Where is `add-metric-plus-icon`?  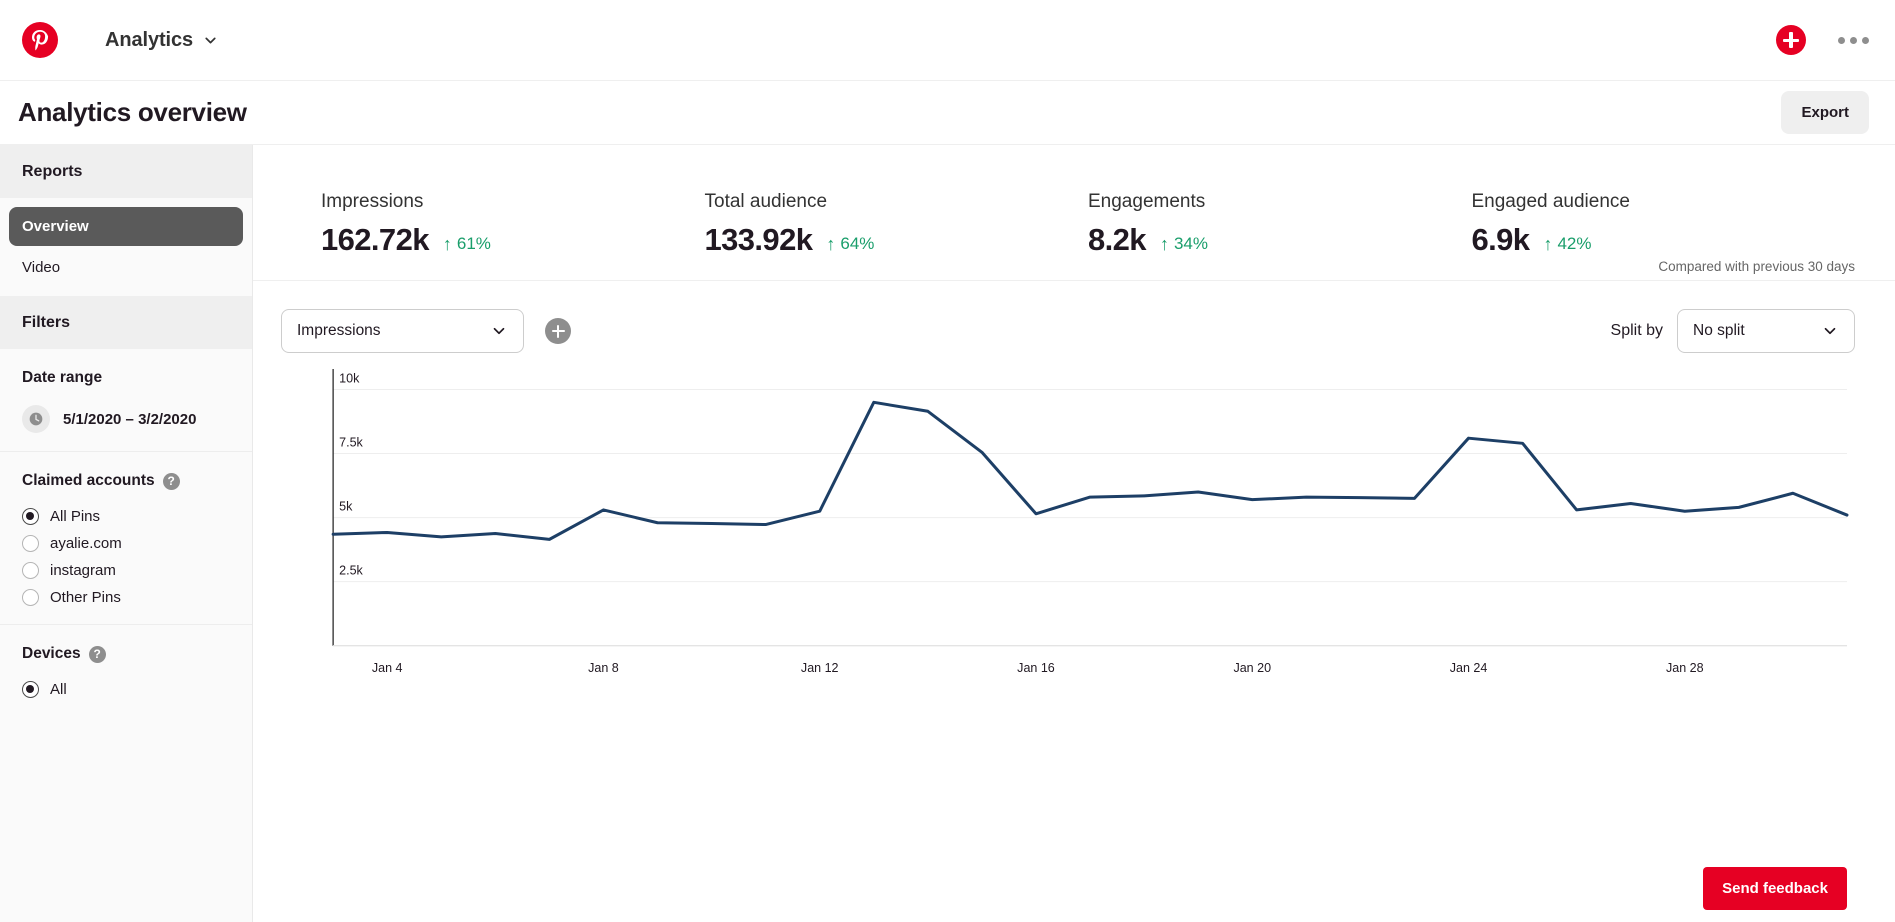 add-metric-plus-icon is located at coordinates (558, 331).